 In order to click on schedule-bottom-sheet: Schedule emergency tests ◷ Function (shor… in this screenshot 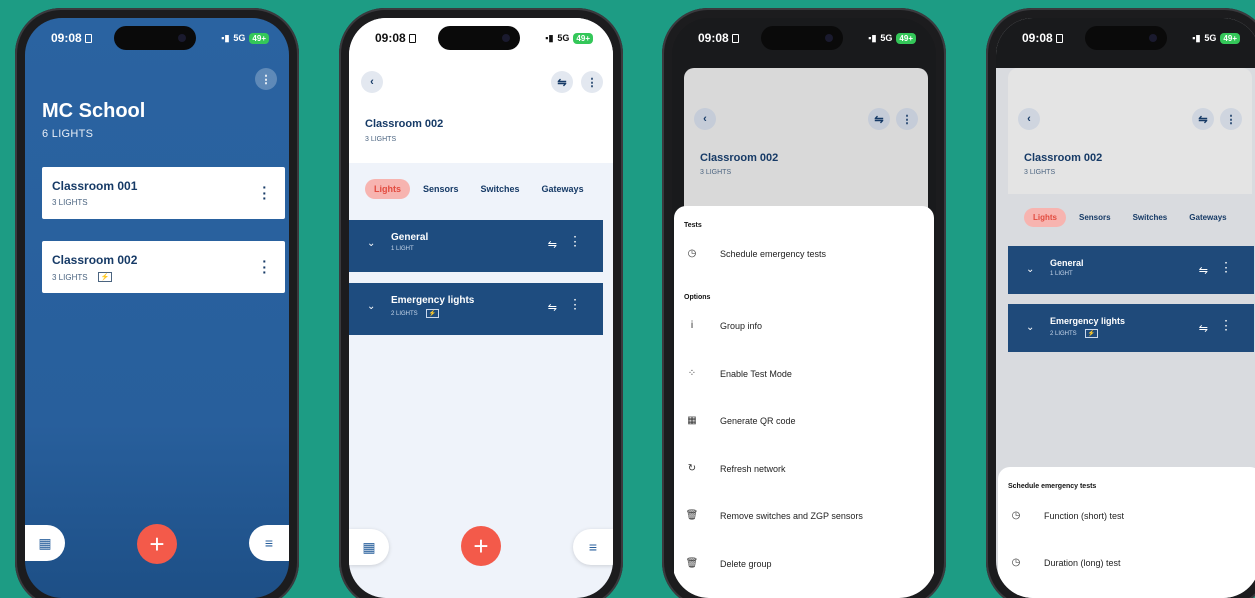, I will do `click(1126, 532)`.